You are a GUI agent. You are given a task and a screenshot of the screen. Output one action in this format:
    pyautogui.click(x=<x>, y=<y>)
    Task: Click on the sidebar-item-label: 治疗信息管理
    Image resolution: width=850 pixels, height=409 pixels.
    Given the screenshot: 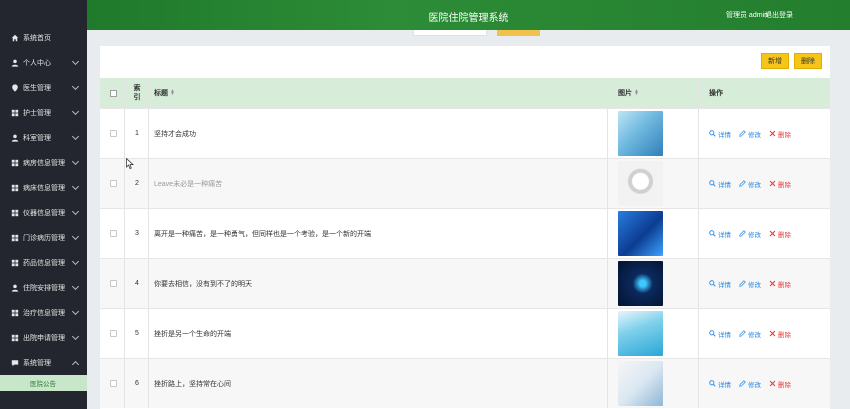 What is the action you would take?
    pyautogui.click(x=44, y=313)
    